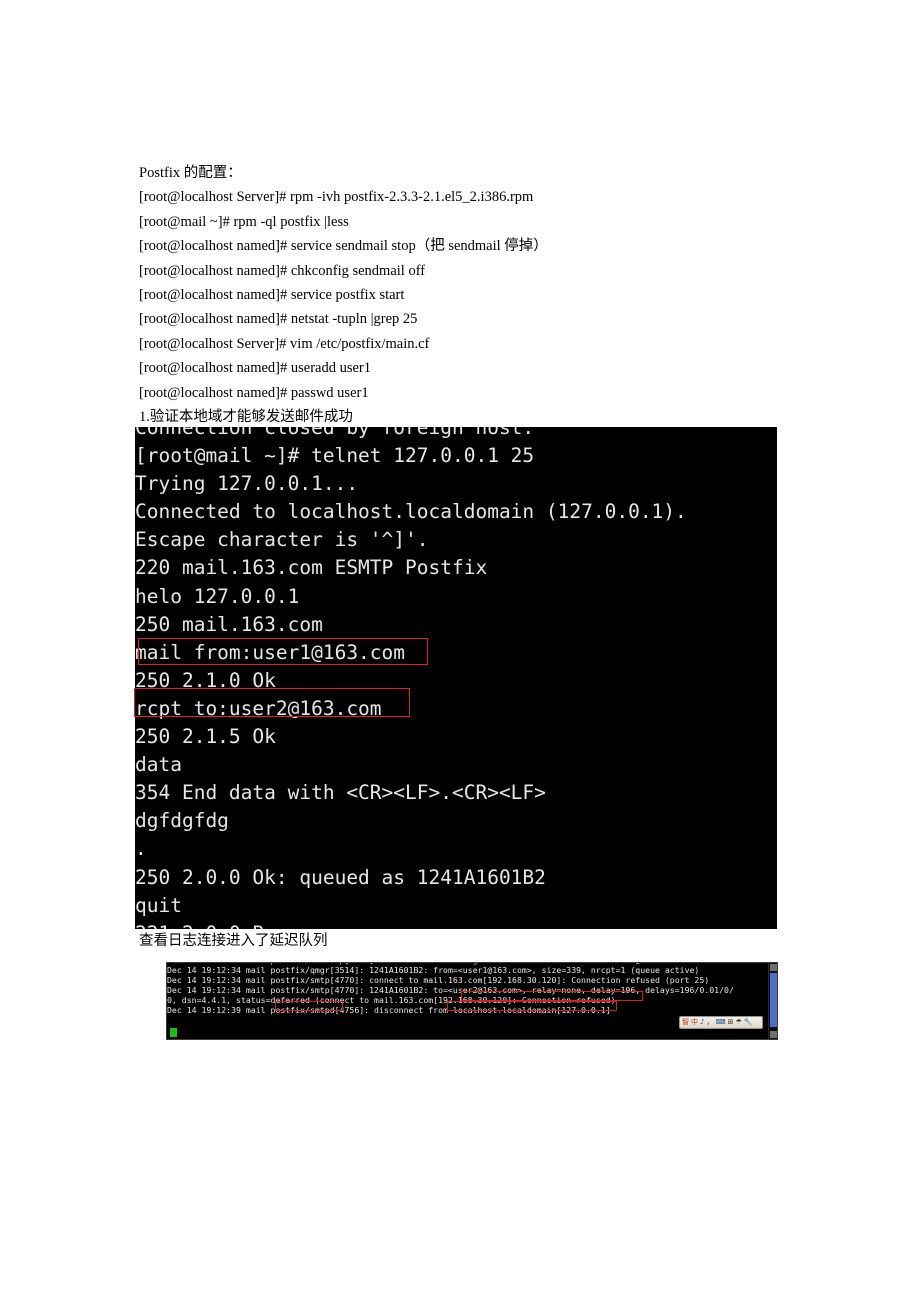 This screenshot has height=1302, width=920. Describe the element at coordinates (282, 540) in the screenshot. I see `terminal-line: Escape character is '^]'.` at that location.